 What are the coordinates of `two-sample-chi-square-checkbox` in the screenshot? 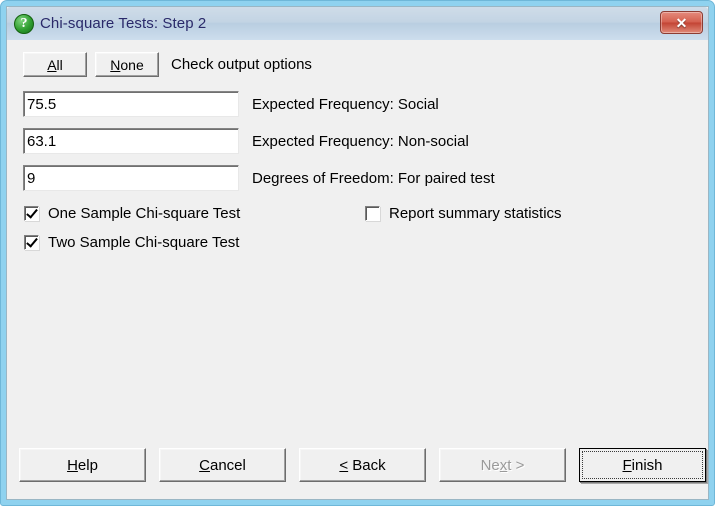 It's located at (31, 242).